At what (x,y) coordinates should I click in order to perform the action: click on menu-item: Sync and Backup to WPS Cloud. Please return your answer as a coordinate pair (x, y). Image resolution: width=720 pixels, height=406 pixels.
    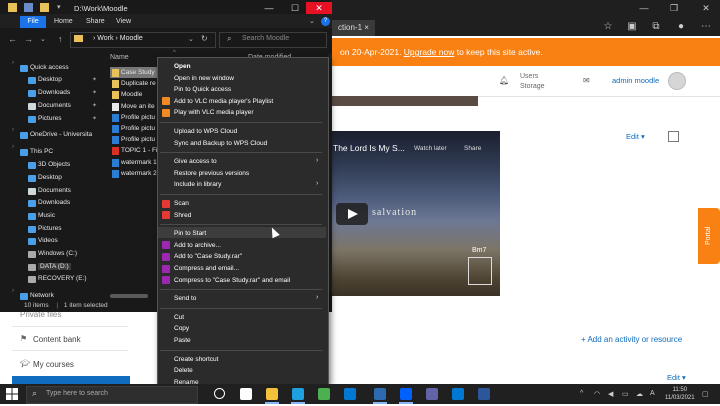
    Looking at the image, I should click on (220, 143).